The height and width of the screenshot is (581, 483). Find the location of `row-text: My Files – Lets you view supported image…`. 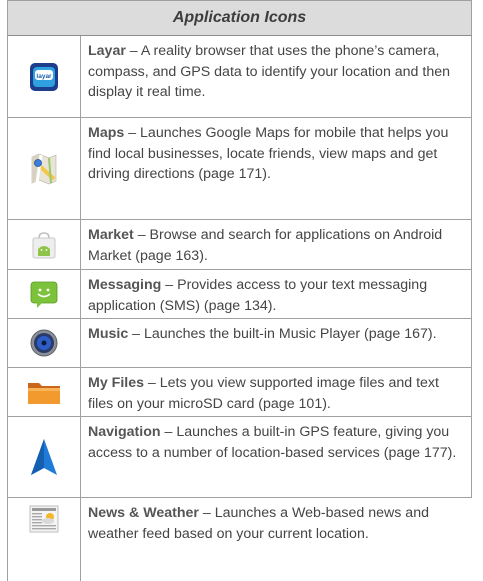

row-text: My Files – Lets you view supported image… is located at coordinates (276, 392).